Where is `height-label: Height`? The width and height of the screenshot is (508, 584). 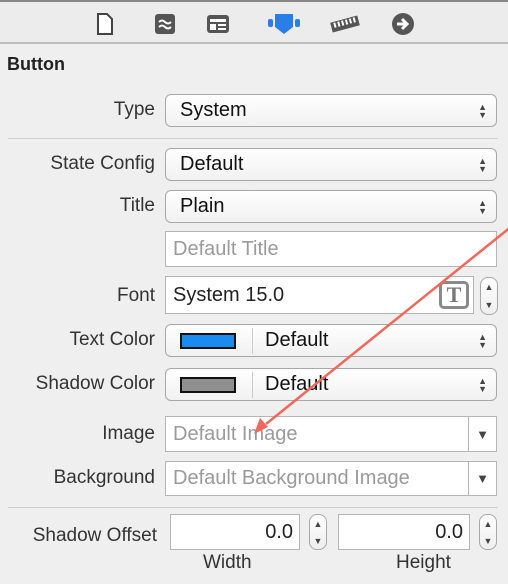 height-label: Height is located at coordinates (423, 562).